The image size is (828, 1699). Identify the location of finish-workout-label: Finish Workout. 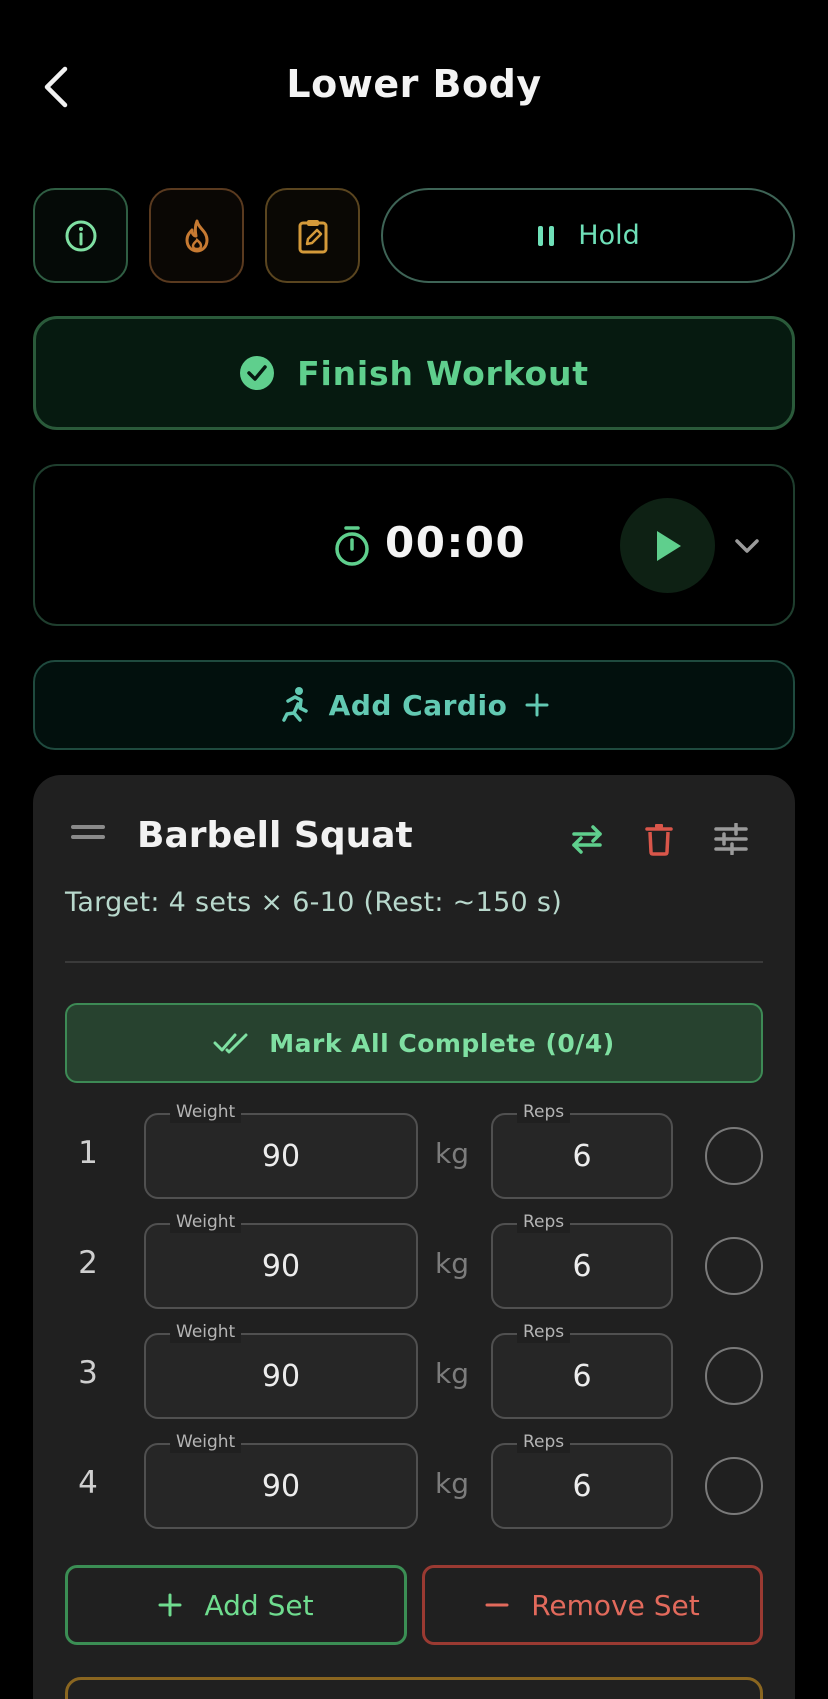
(443, 373).